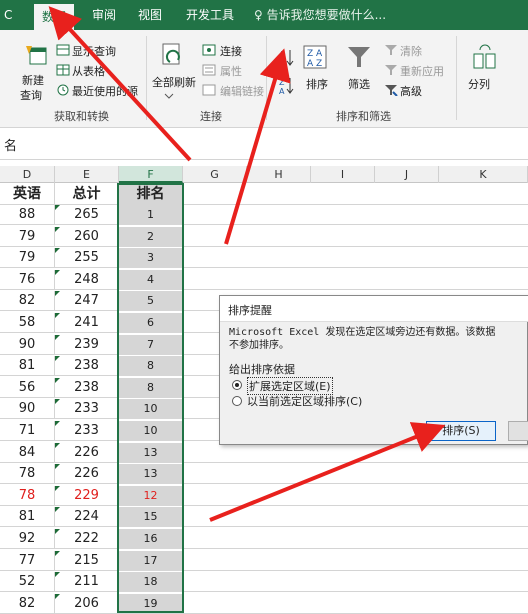 This screenshot has height=614, width=528. Describe the element at coordinates (151, 495) in the screenshot. I see `cell-rank: 12` at that location.